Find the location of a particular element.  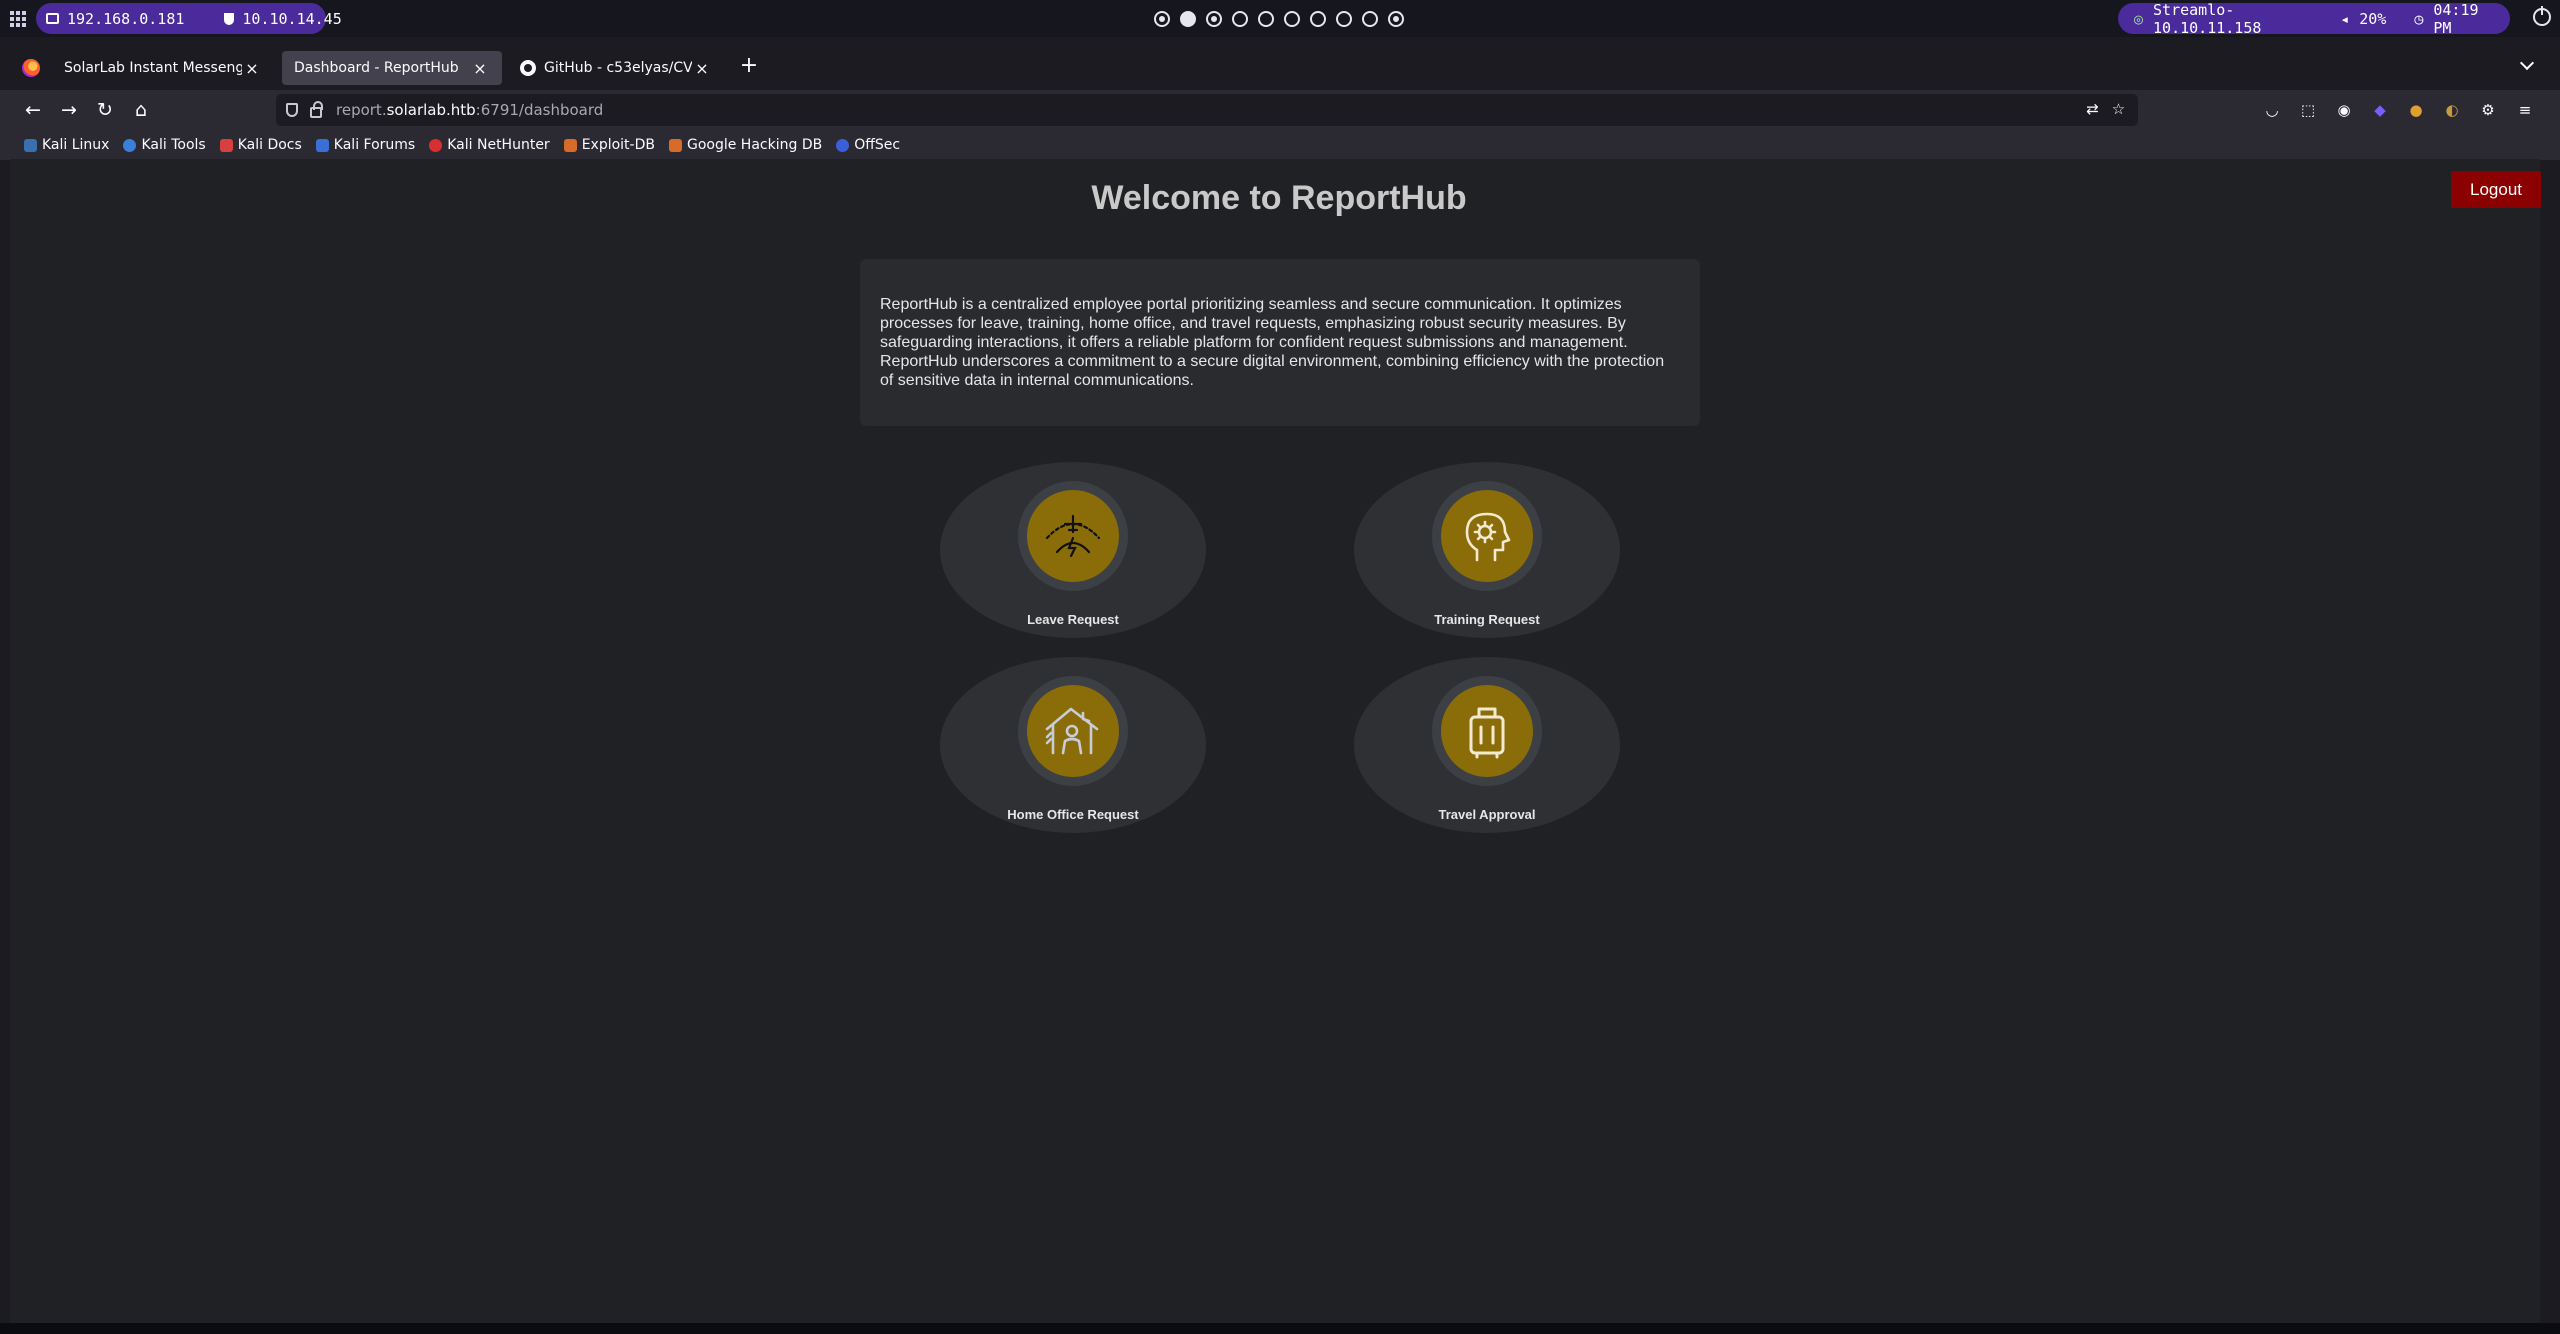

network-status: 192.168.0.181 10.10.14.45 is located at coordinates (189, 18).